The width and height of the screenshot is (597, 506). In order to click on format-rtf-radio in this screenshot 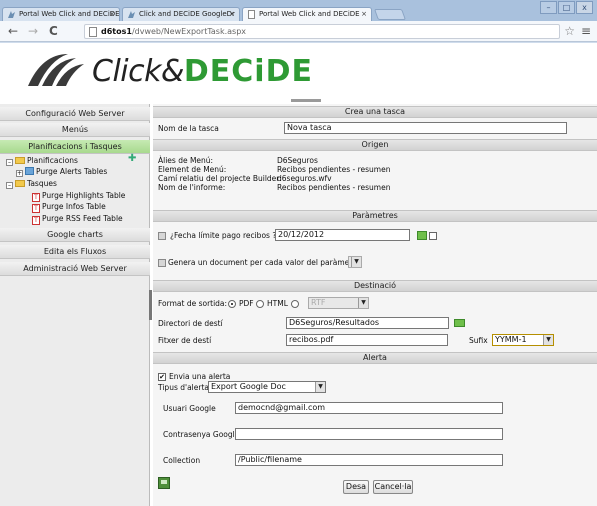, I will do `click(295, 304)`.